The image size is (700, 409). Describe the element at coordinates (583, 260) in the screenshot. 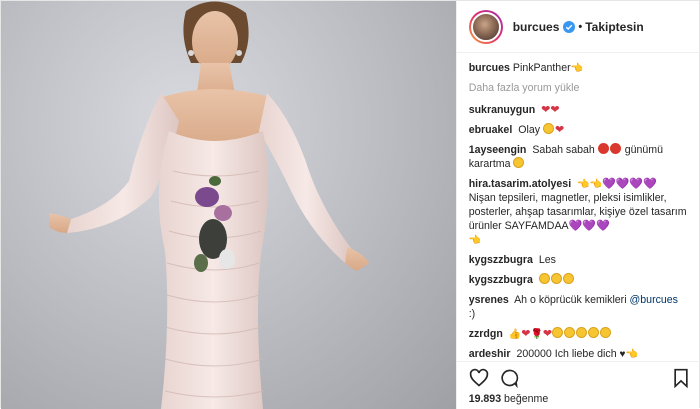

I see `comment-row: kygszzbugra Les` at that location.